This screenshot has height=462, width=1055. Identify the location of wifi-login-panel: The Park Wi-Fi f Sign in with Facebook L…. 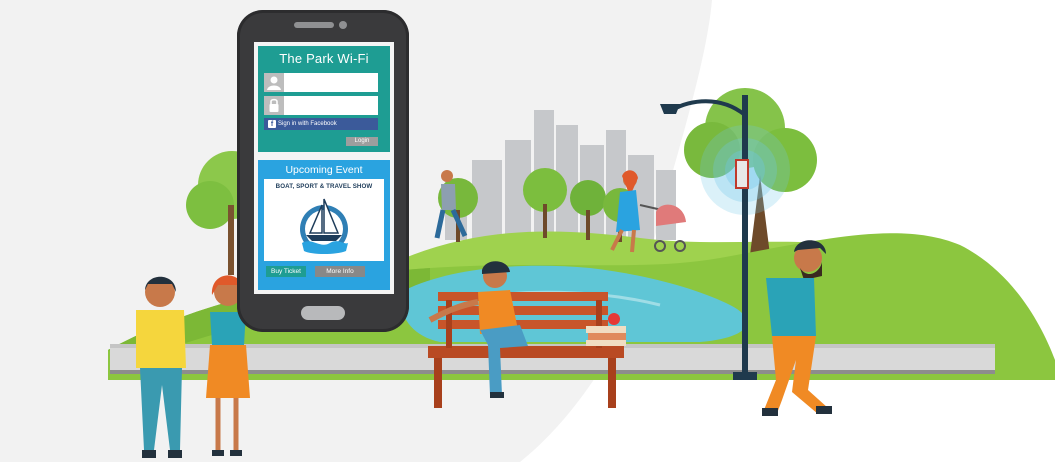
(324, 99).